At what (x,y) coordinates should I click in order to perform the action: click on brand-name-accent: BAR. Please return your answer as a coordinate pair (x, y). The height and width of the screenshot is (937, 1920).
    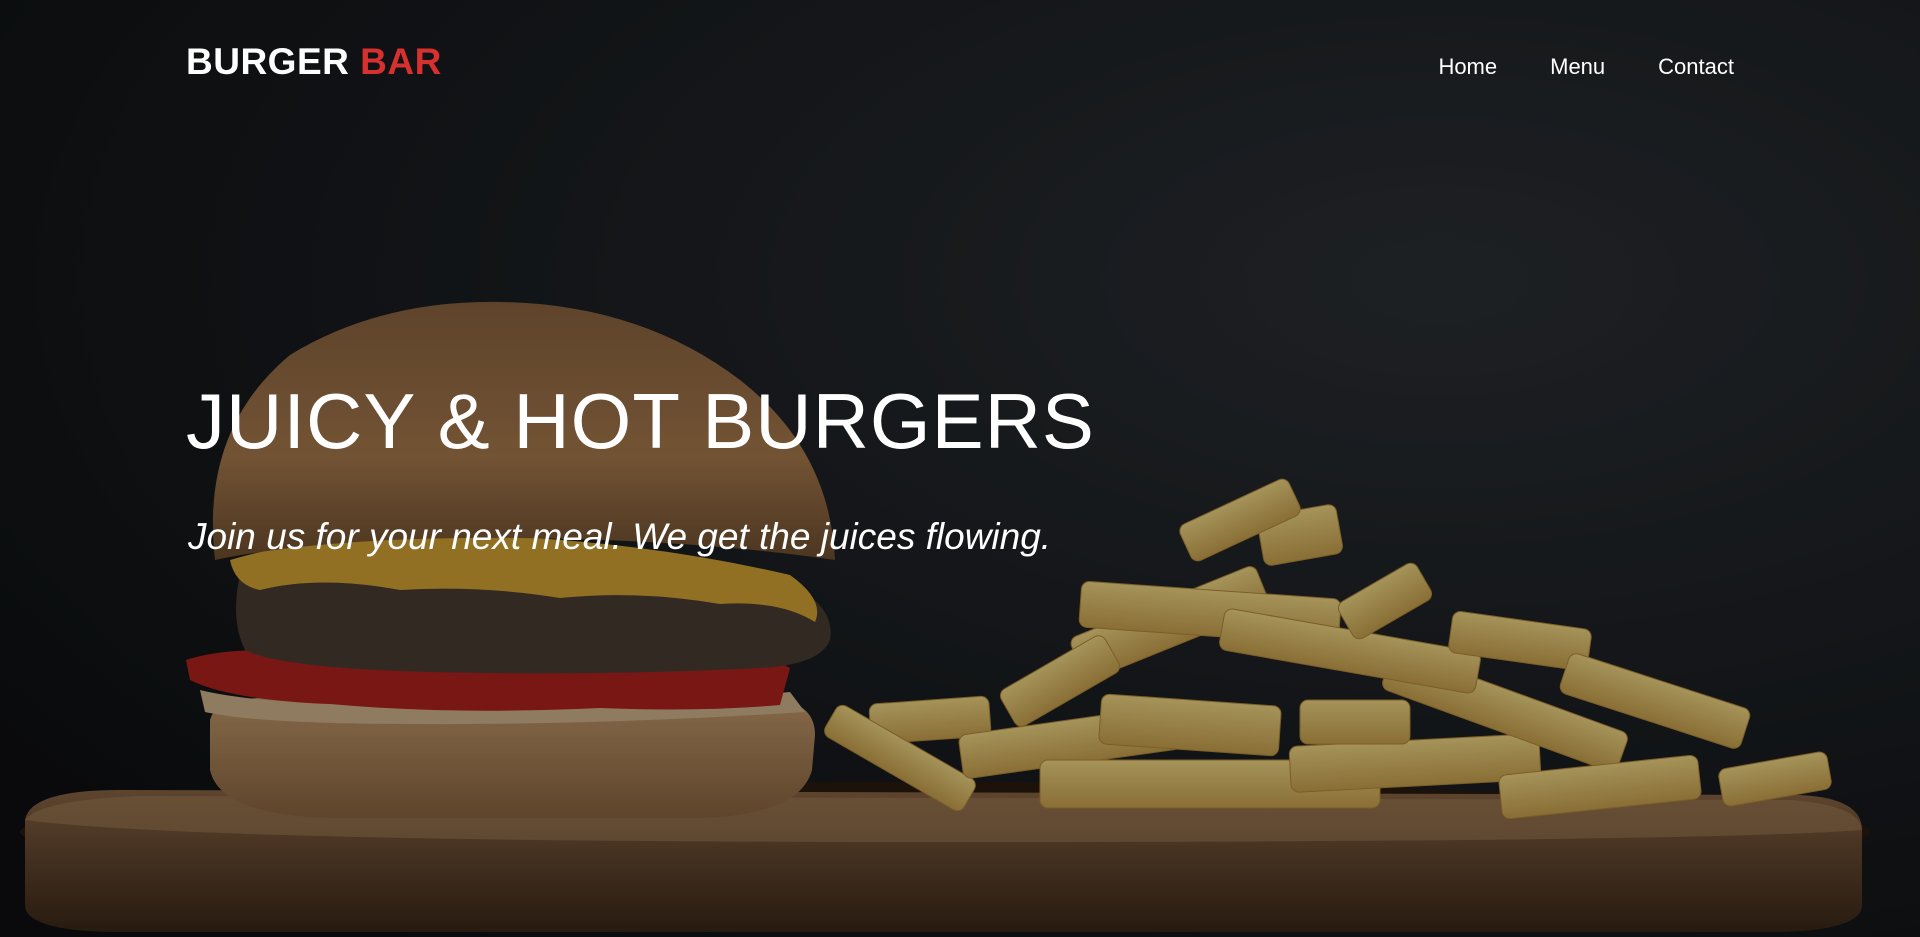
    Looking at the image, I should click on (401, 61).